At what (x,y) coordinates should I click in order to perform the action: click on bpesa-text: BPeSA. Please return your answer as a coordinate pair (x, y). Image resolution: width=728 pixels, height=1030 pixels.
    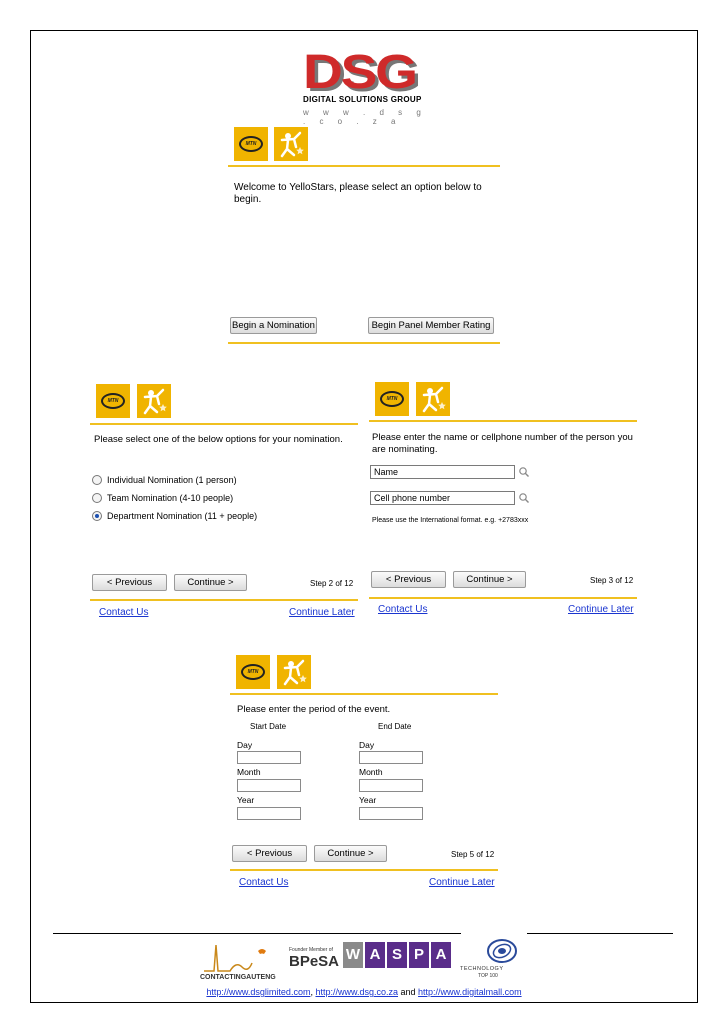
    Looking at the image, I should click on (314, 961).